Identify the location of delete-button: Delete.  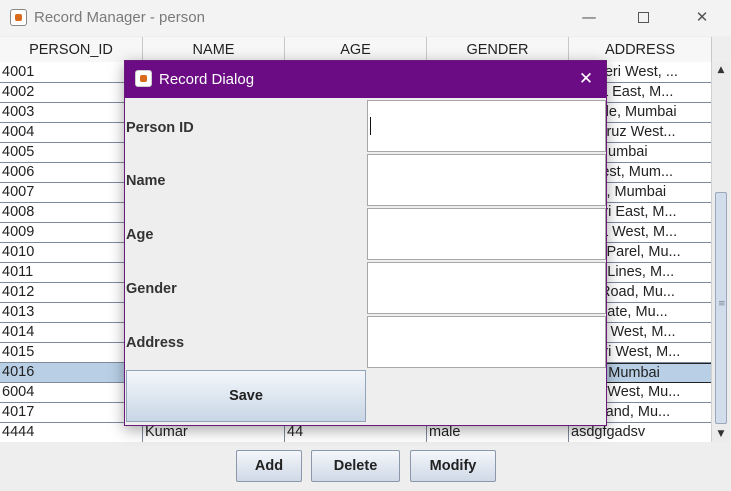
(355, 466).